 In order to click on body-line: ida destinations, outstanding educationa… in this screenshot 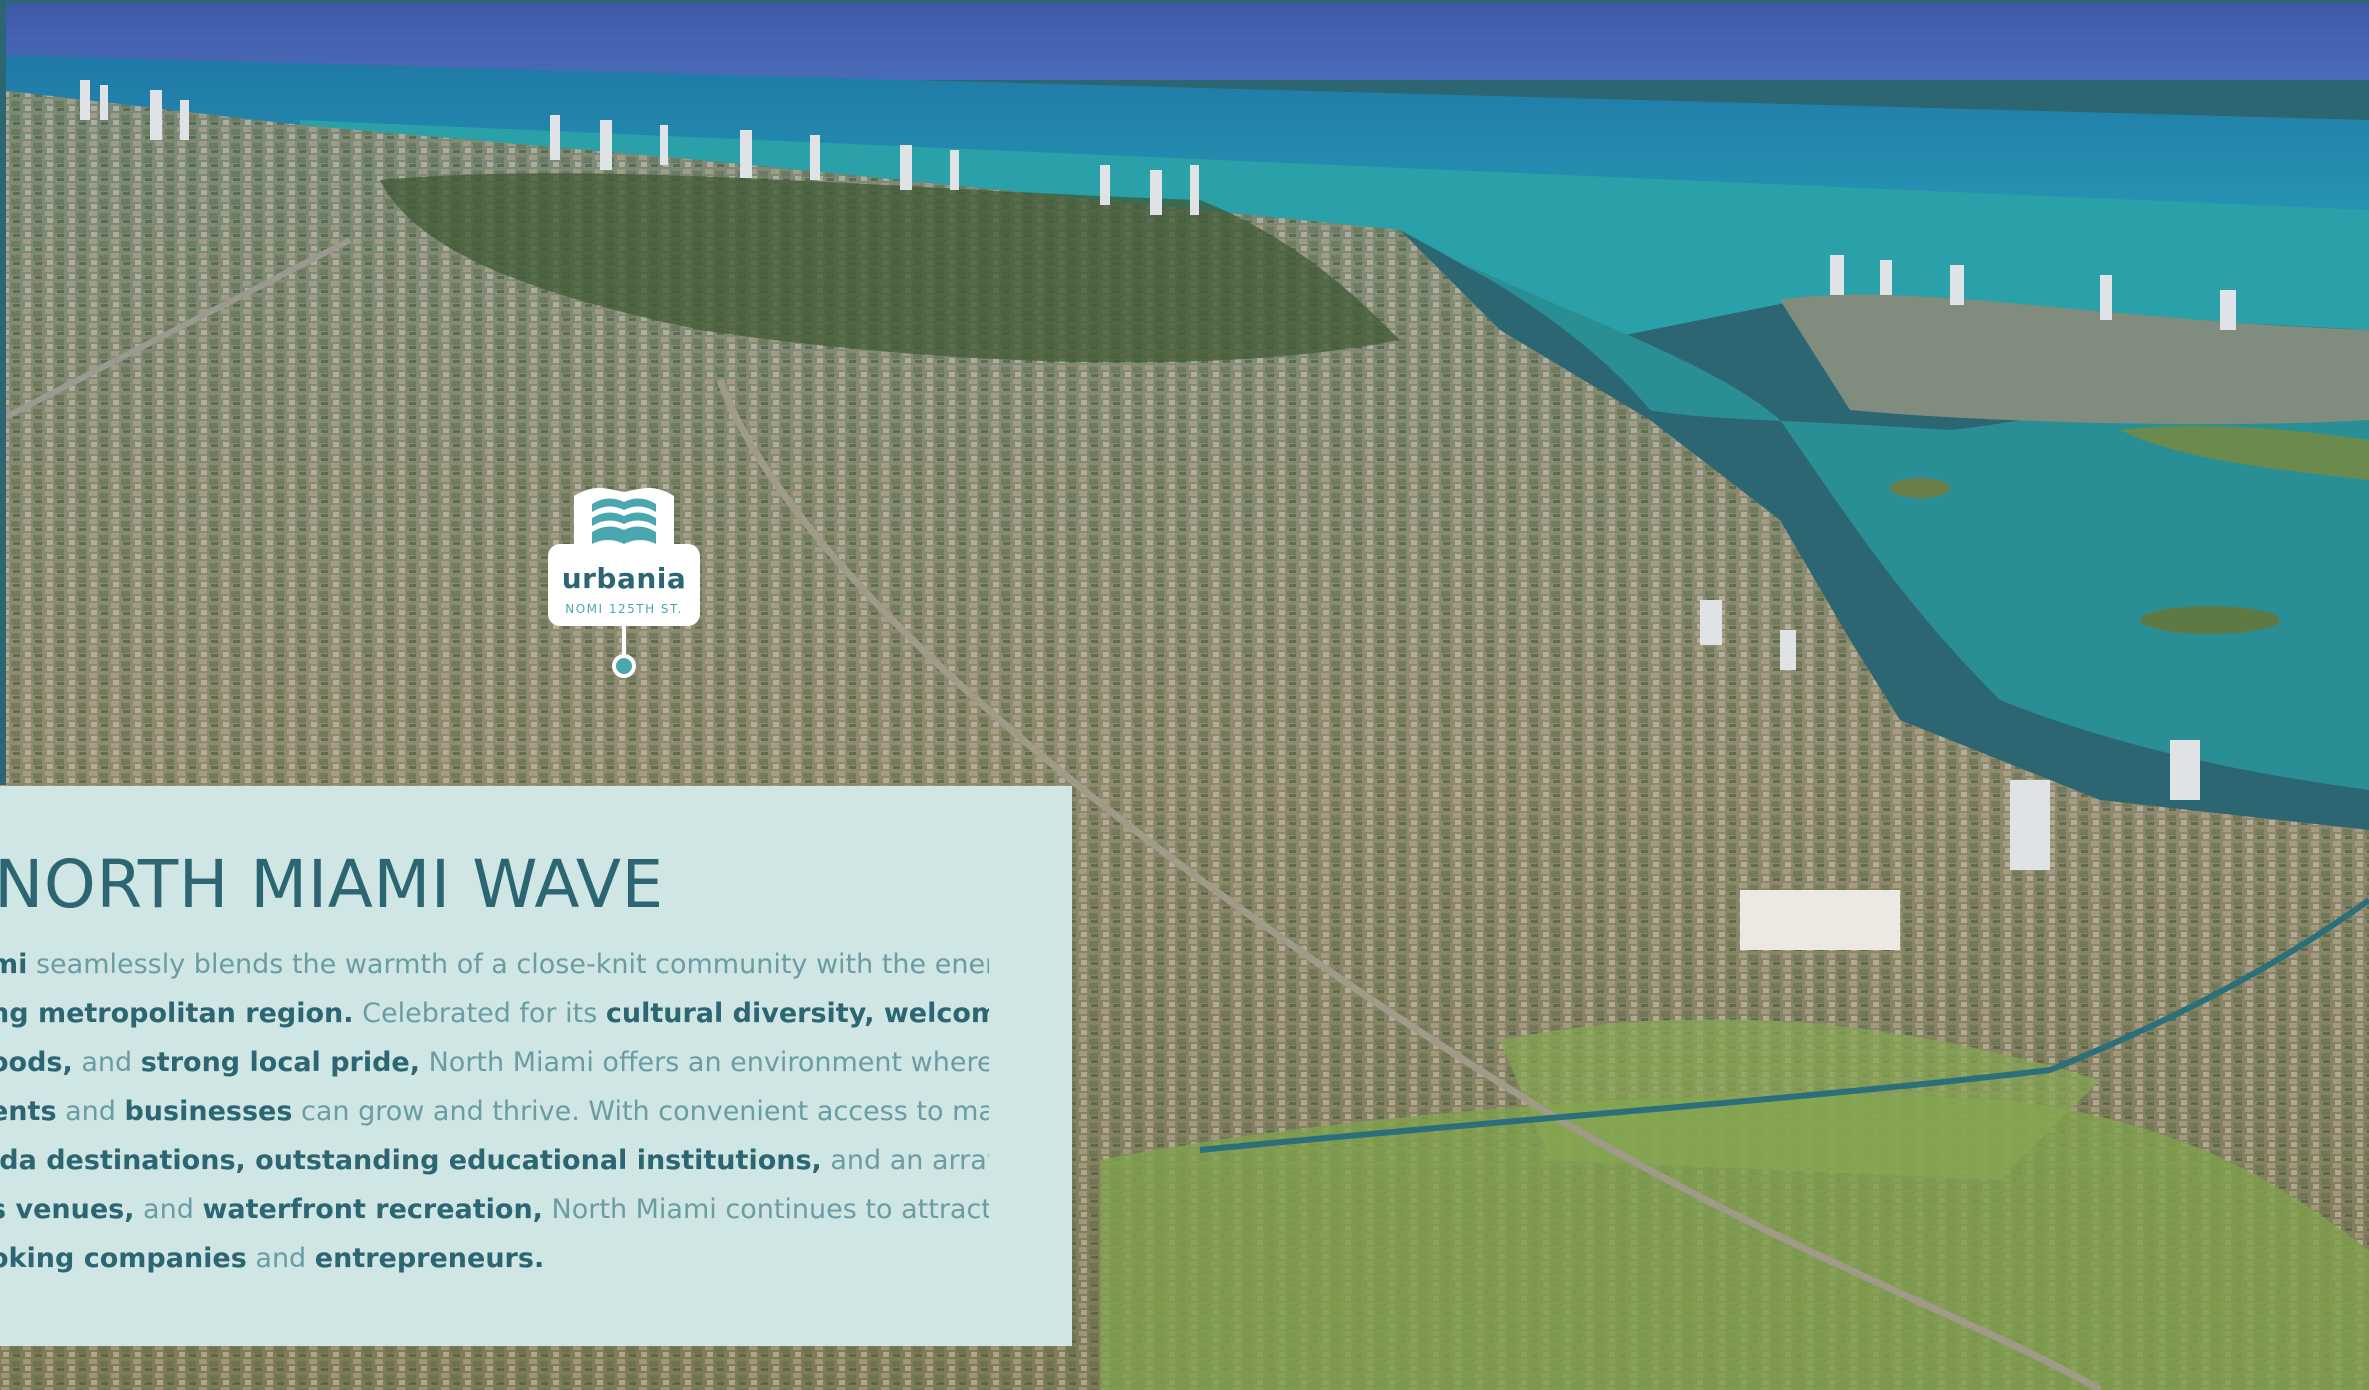, I will do `click(494, 1160)`.